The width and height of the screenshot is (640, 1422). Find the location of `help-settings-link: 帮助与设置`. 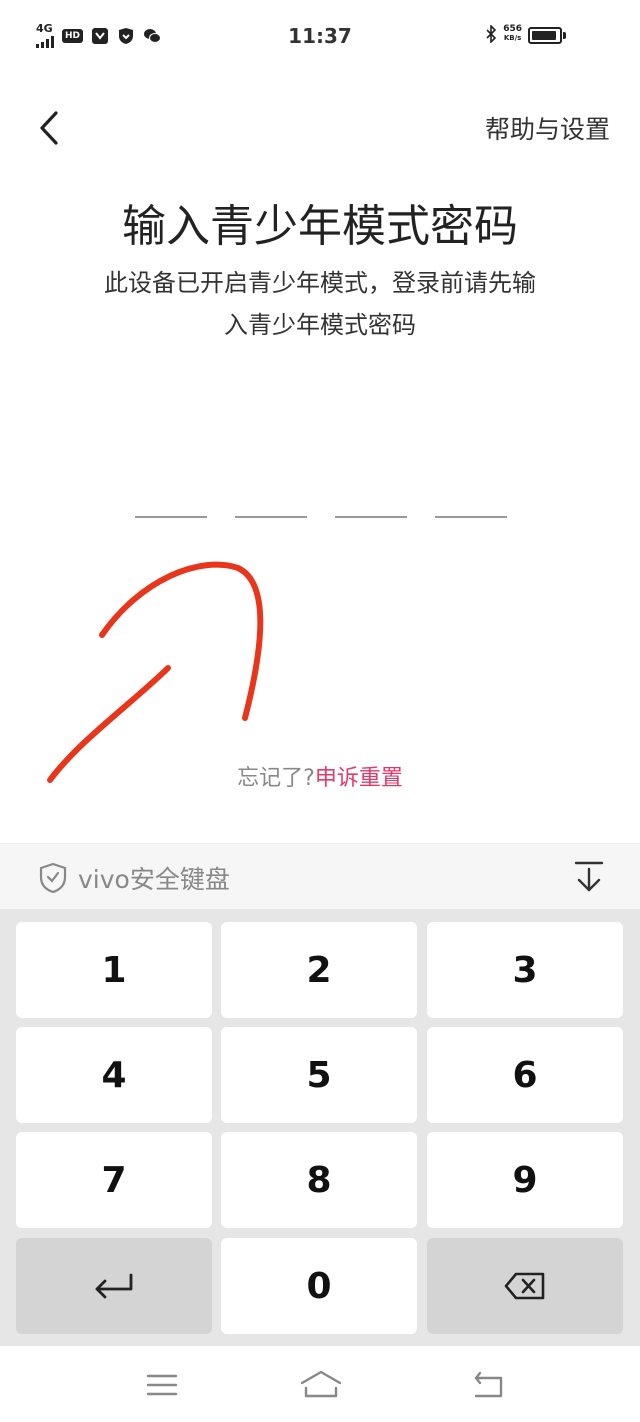

help-settings-link: 帮助与设置 is located at coordinates (547, 128).